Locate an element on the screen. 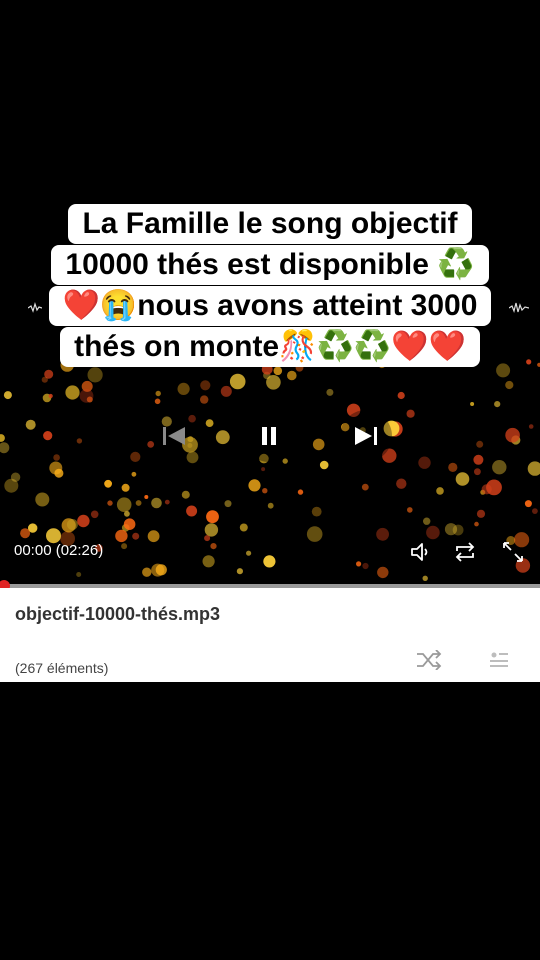 This screenshot has height=960, width=540. pause-button is located at coordinates (269, 436).